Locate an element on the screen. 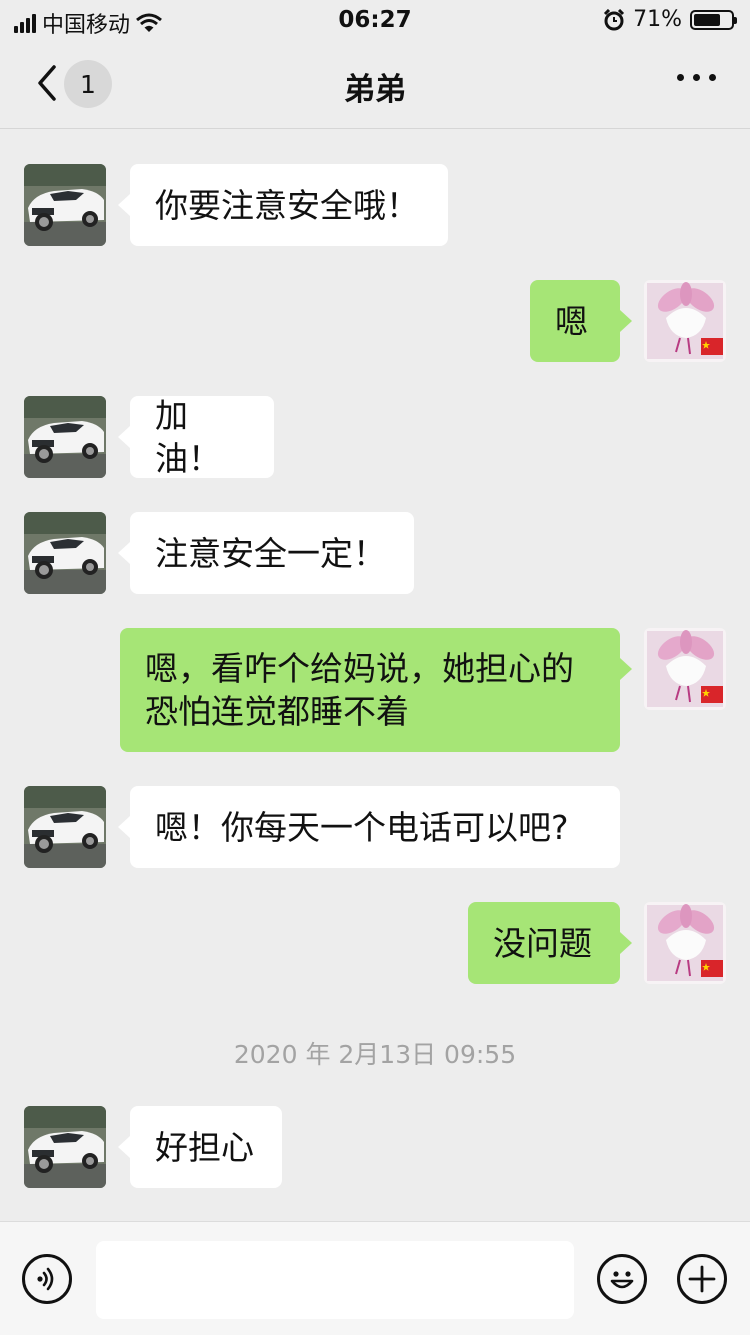 The image size is (750, 1335). more-button is located at coordinates (696, 77).